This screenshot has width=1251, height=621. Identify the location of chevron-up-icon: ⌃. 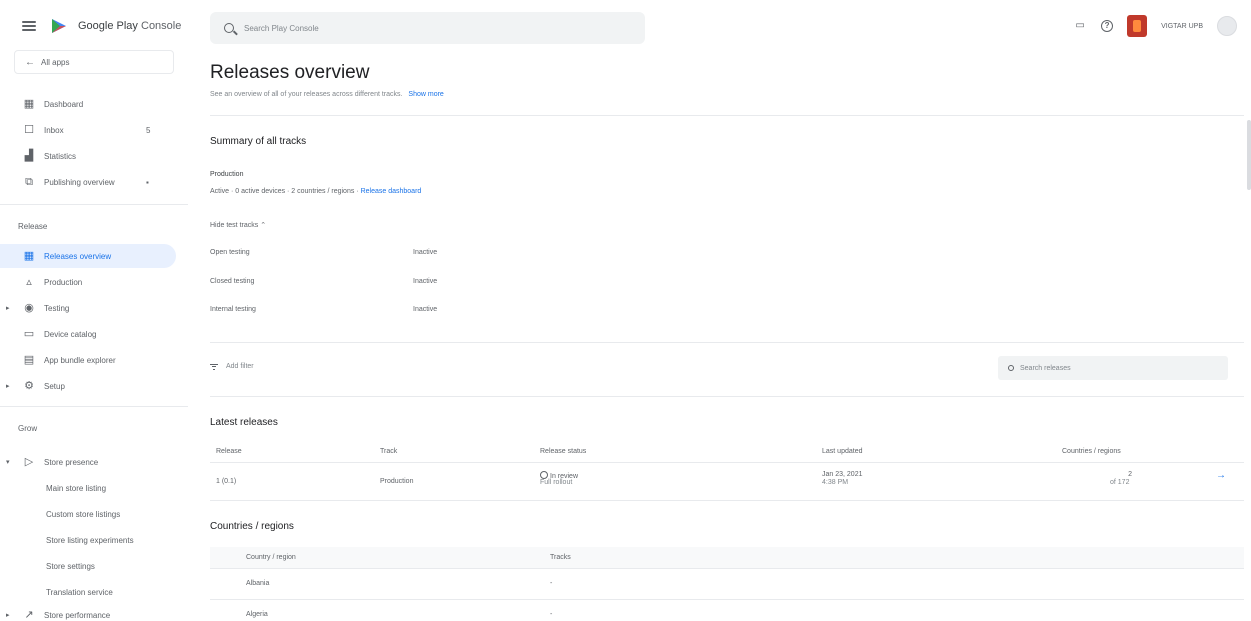
(263, 225).